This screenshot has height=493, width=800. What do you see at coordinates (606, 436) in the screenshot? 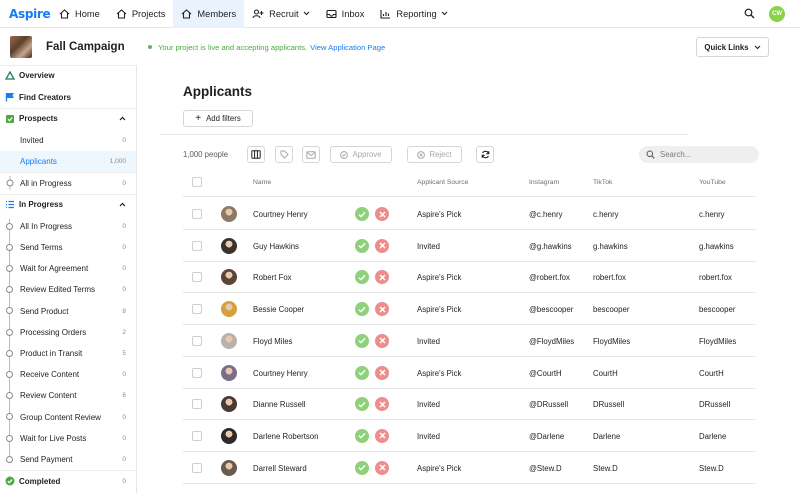
I see `tiktok-handle: Darlene` at bounding box center [606, 436].